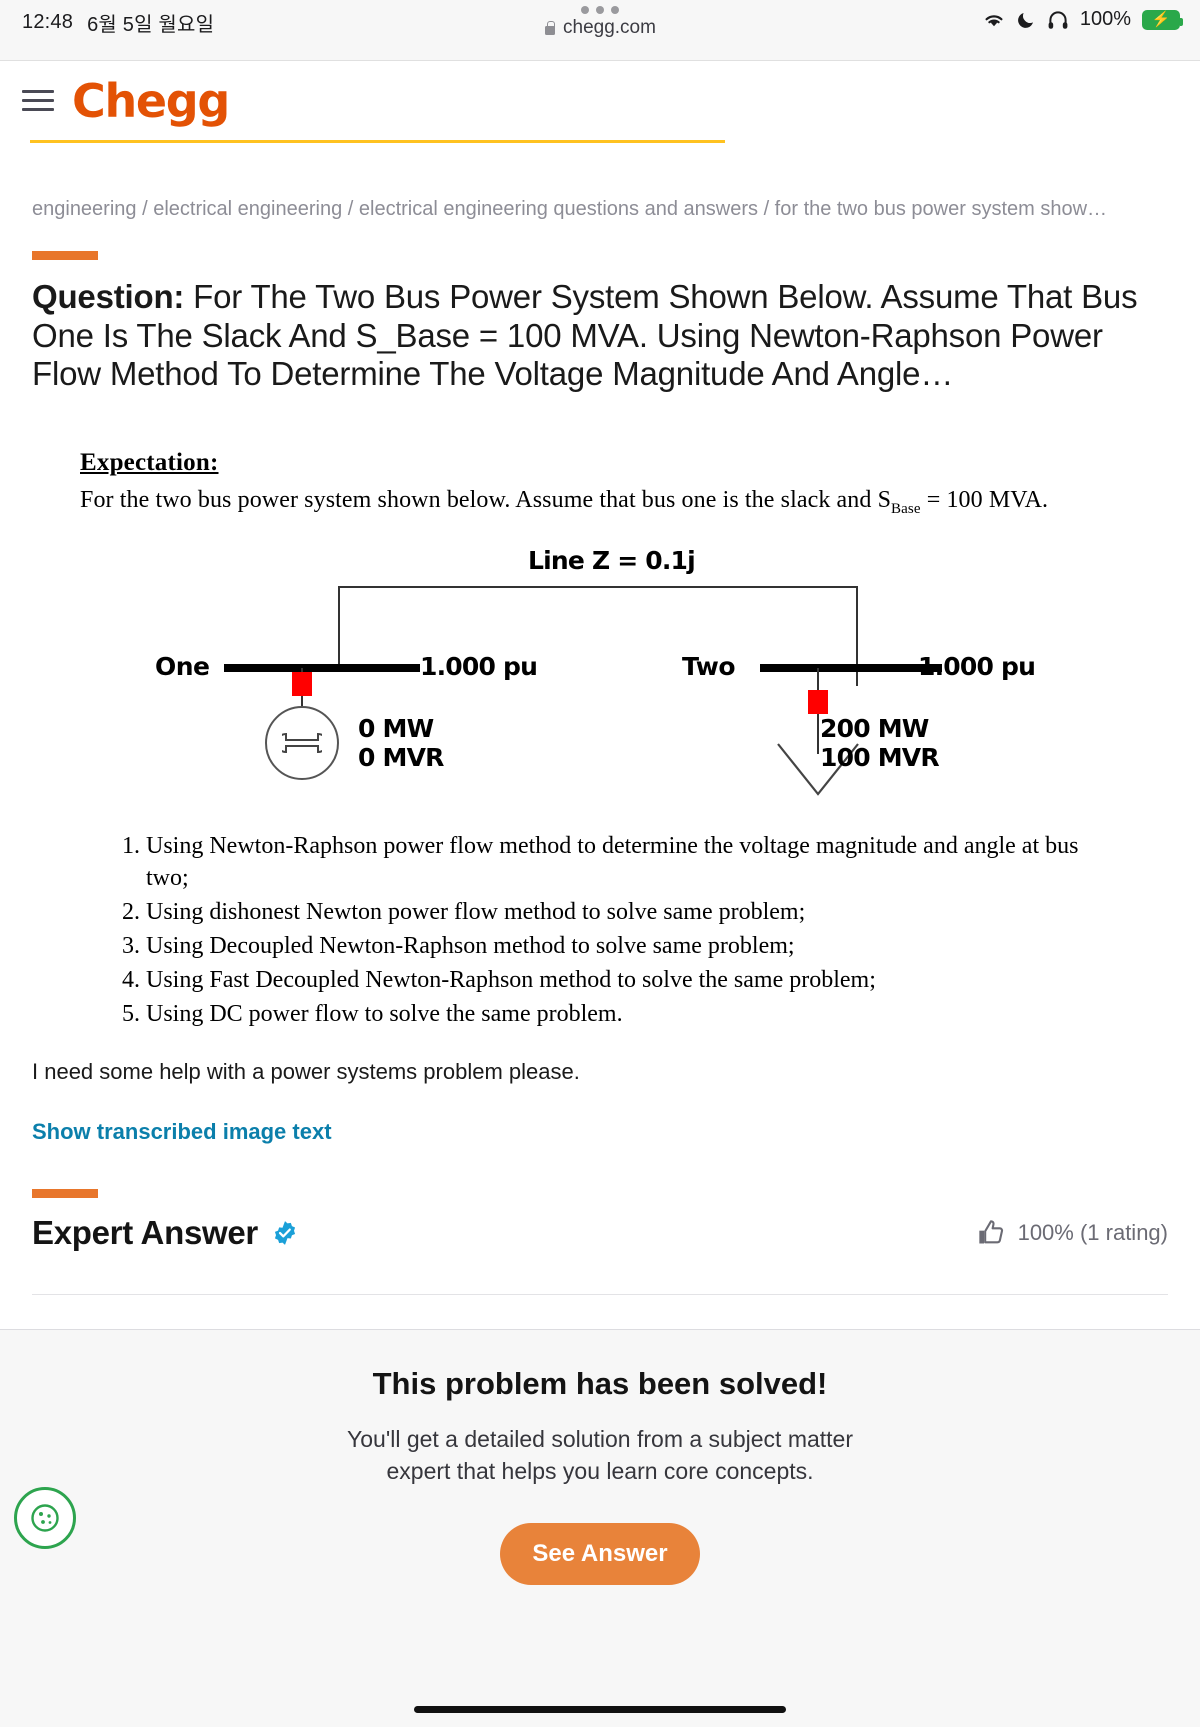 The height and width of the screenshot is (1727, 1200). What do you see at coordinates (1105, 19) in the screenshot?
I see `battery-percent-label: 100%` at bounding box center [1105, 19].